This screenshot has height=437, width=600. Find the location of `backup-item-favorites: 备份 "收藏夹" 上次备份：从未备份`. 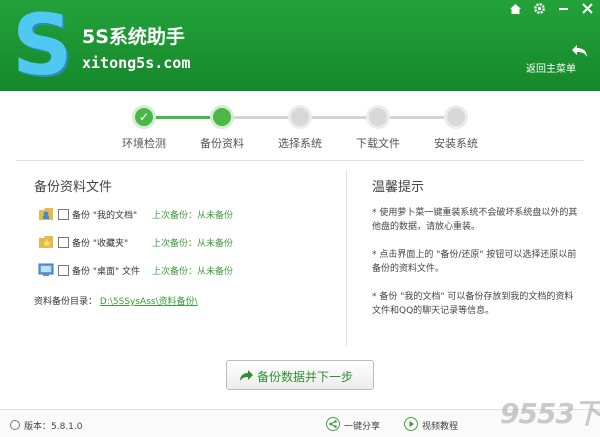

backup-item-favorites: 备份 "收藏夹" 上次备份：从未备份 is located at coordinates (188, 244).